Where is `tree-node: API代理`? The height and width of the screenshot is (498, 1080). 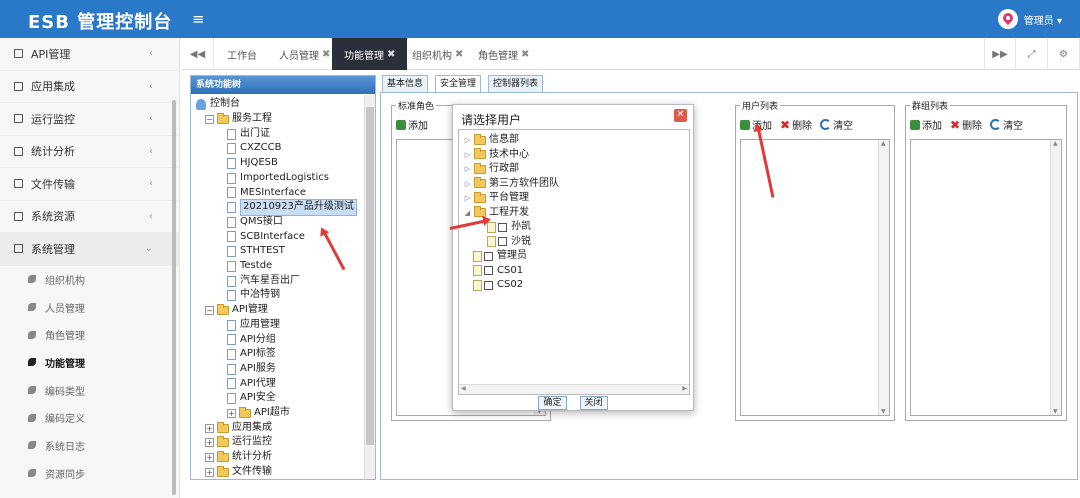
tree-node: API代理 is located at coordinates (251, 384).